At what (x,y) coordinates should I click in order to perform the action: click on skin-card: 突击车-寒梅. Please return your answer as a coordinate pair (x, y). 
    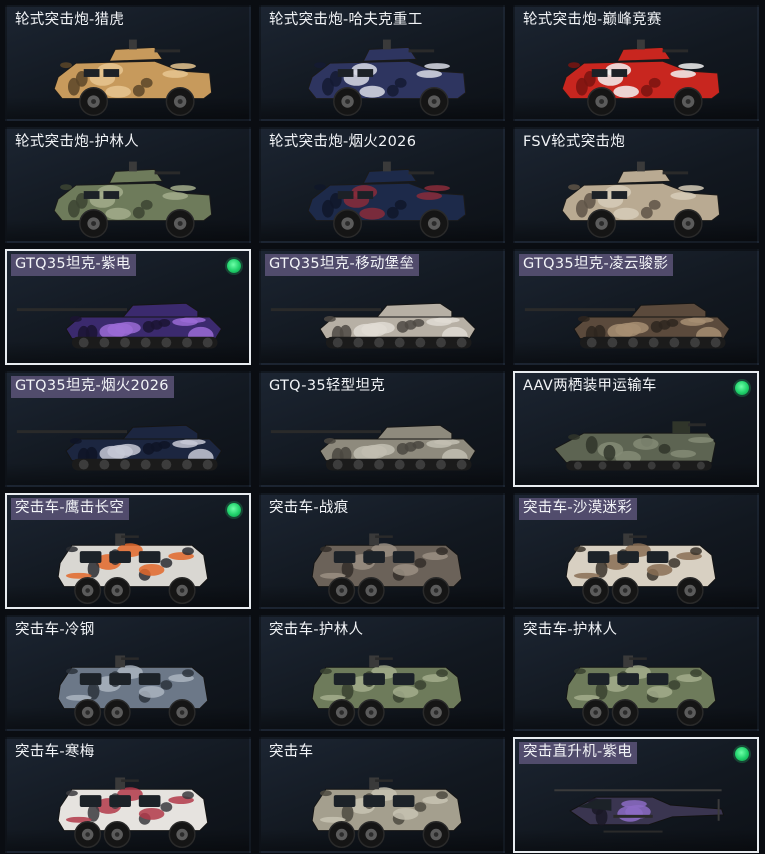
    Looking at the image, I should click on (128, 795).